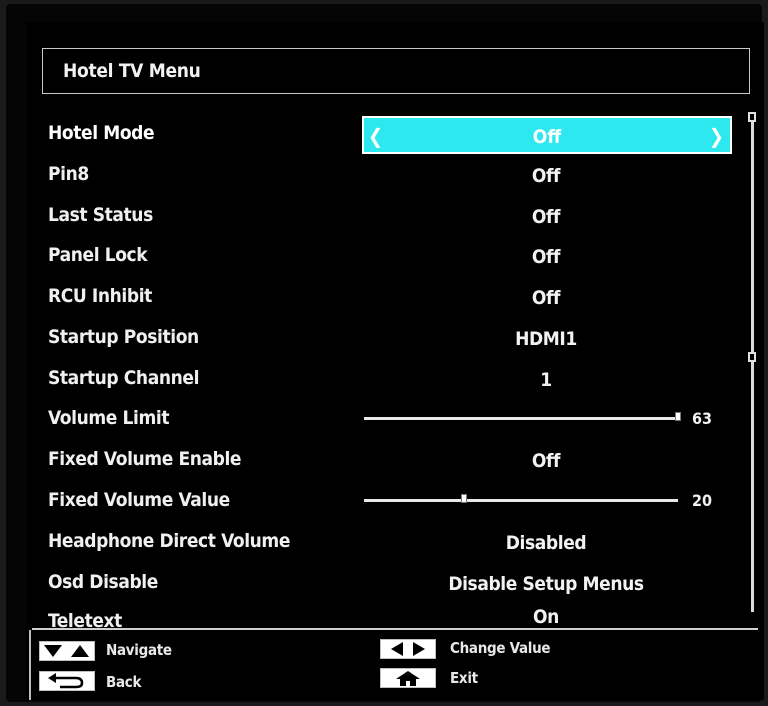 The height and width of the screenshot is (706, 768). I want to click on down-up-arrows-icon, so click(66, 651).